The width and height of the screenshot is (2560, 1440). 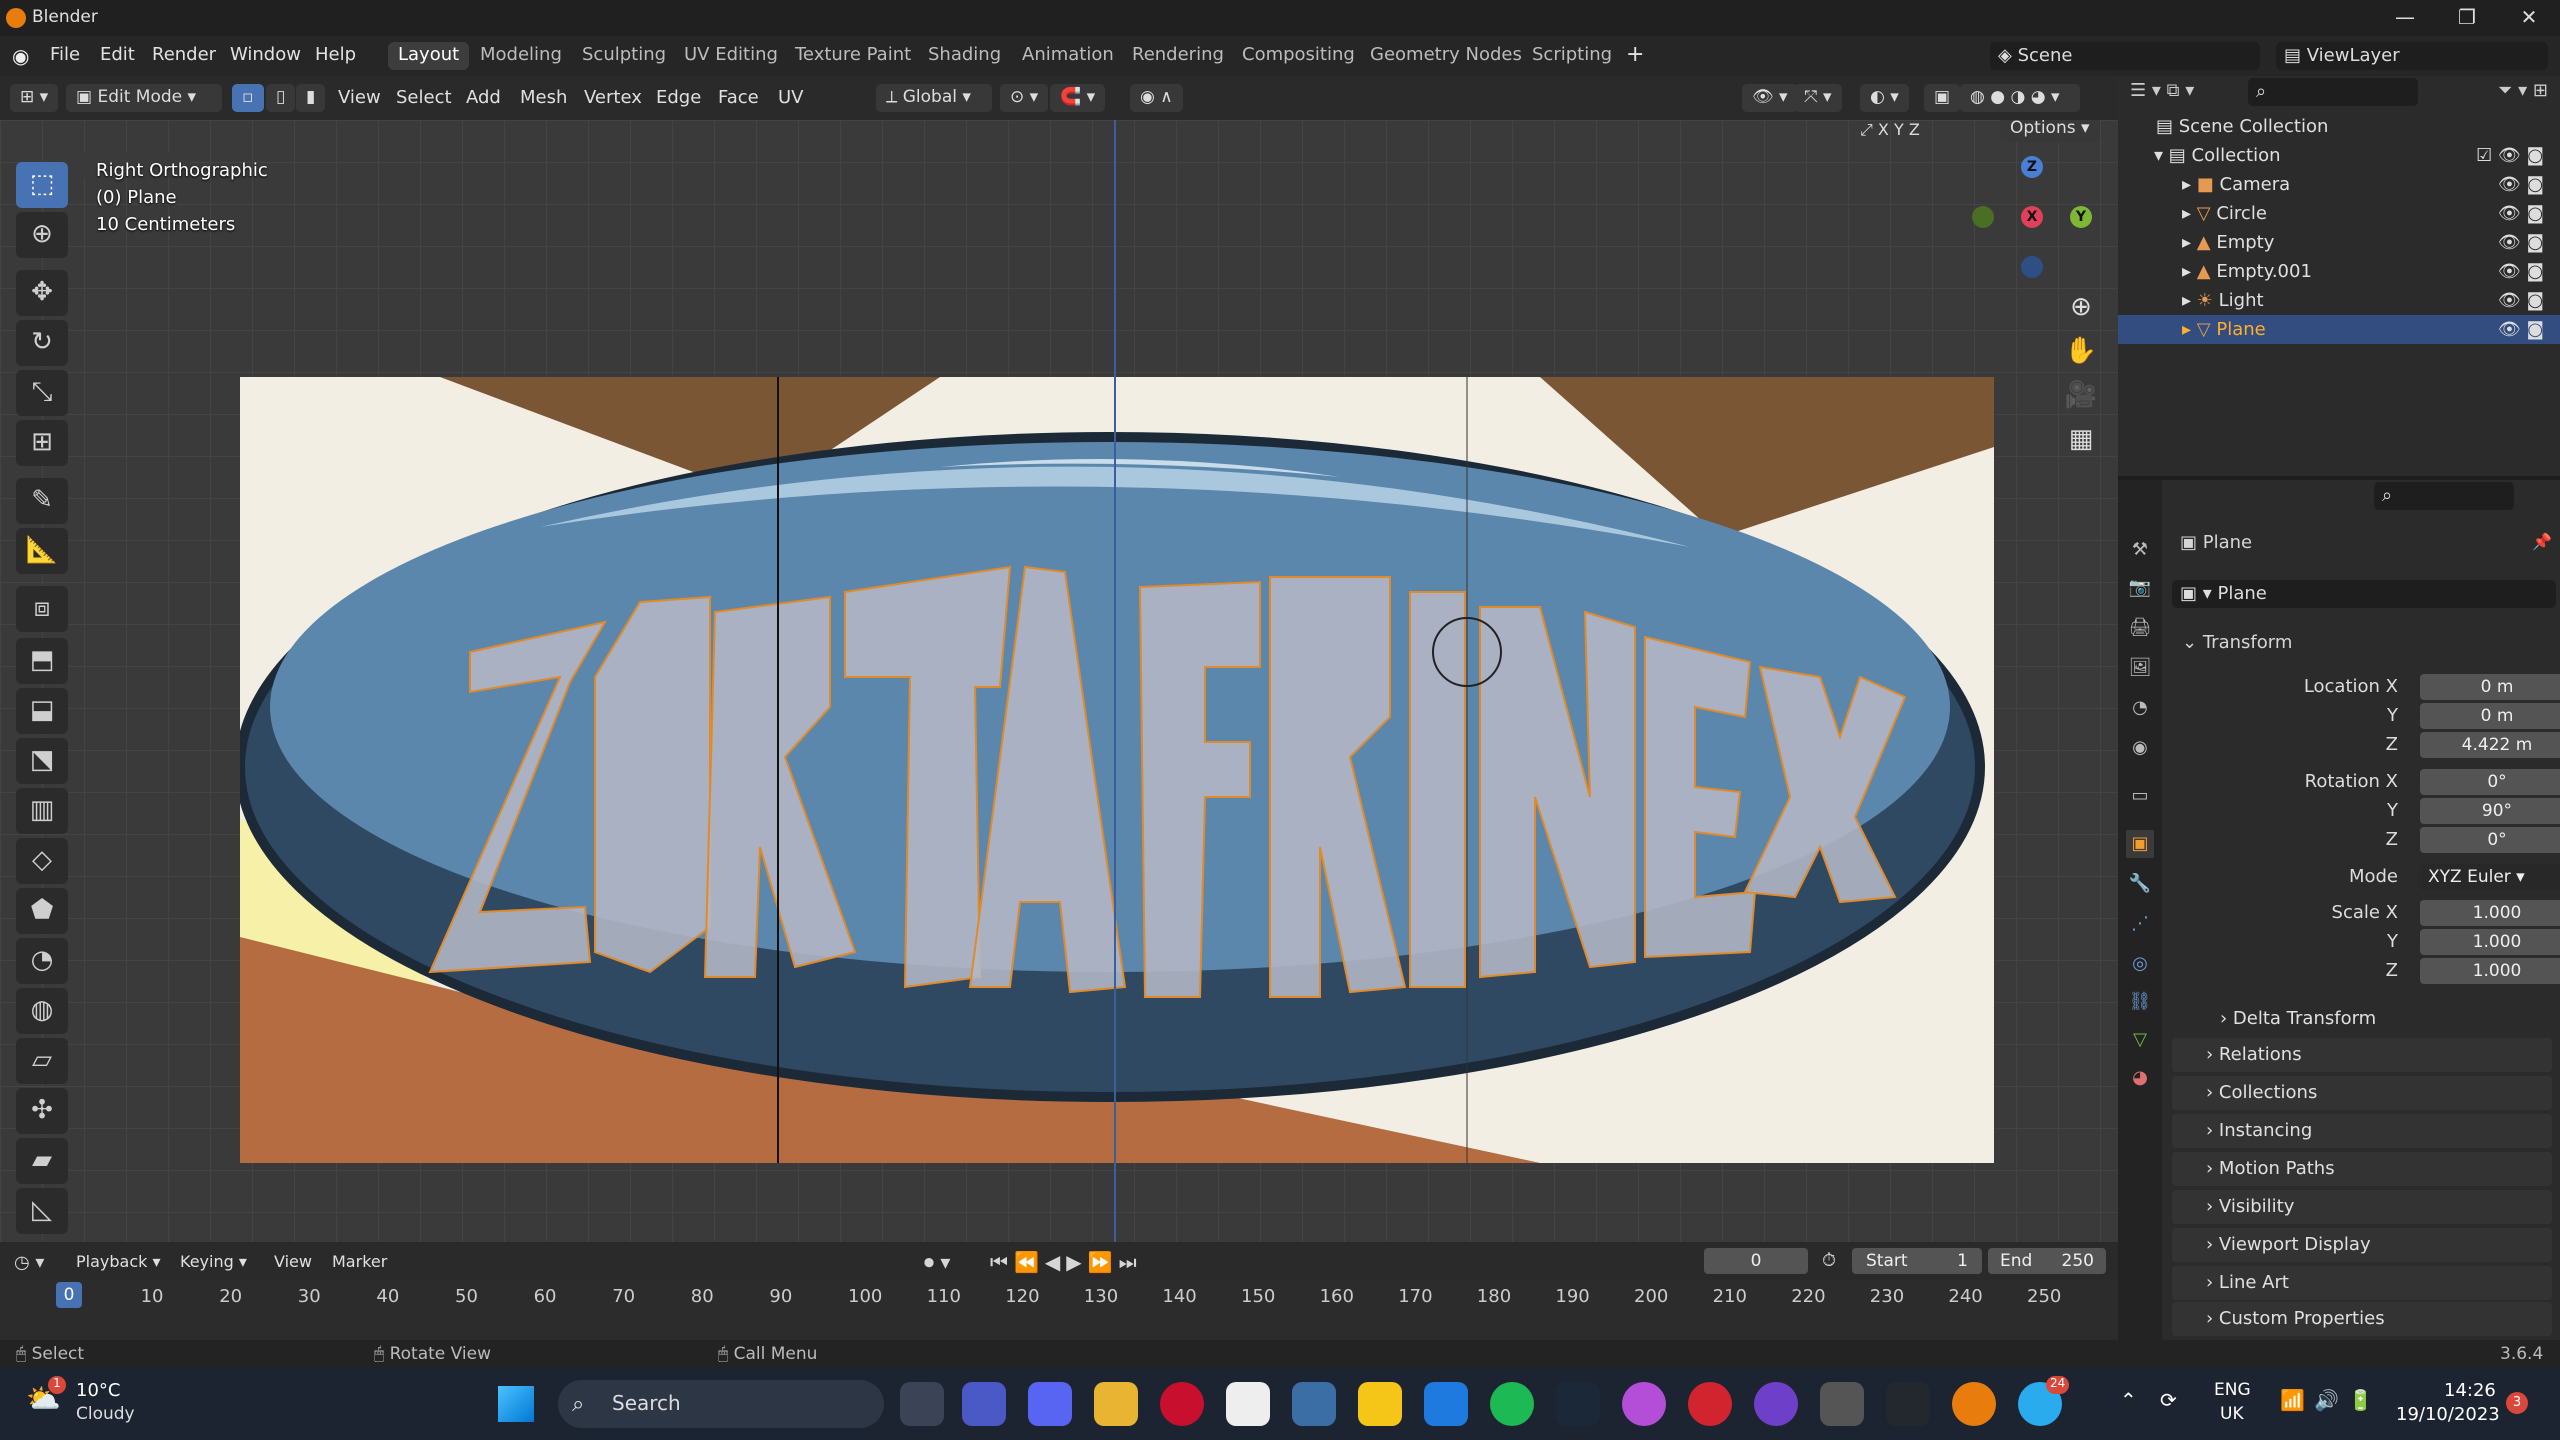 I want to click on scale-tool-icon: ⤡, so click(x=42, y=393).